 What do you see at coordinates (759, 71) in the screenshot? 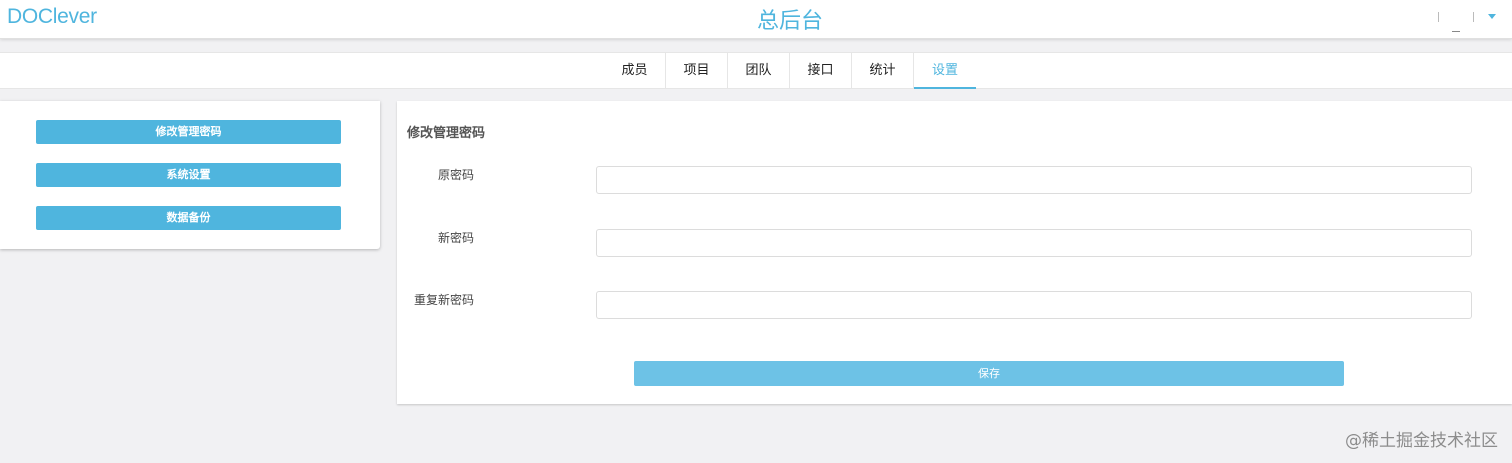
I see `tab-teams: 团队` at bounding box center [759, 71].